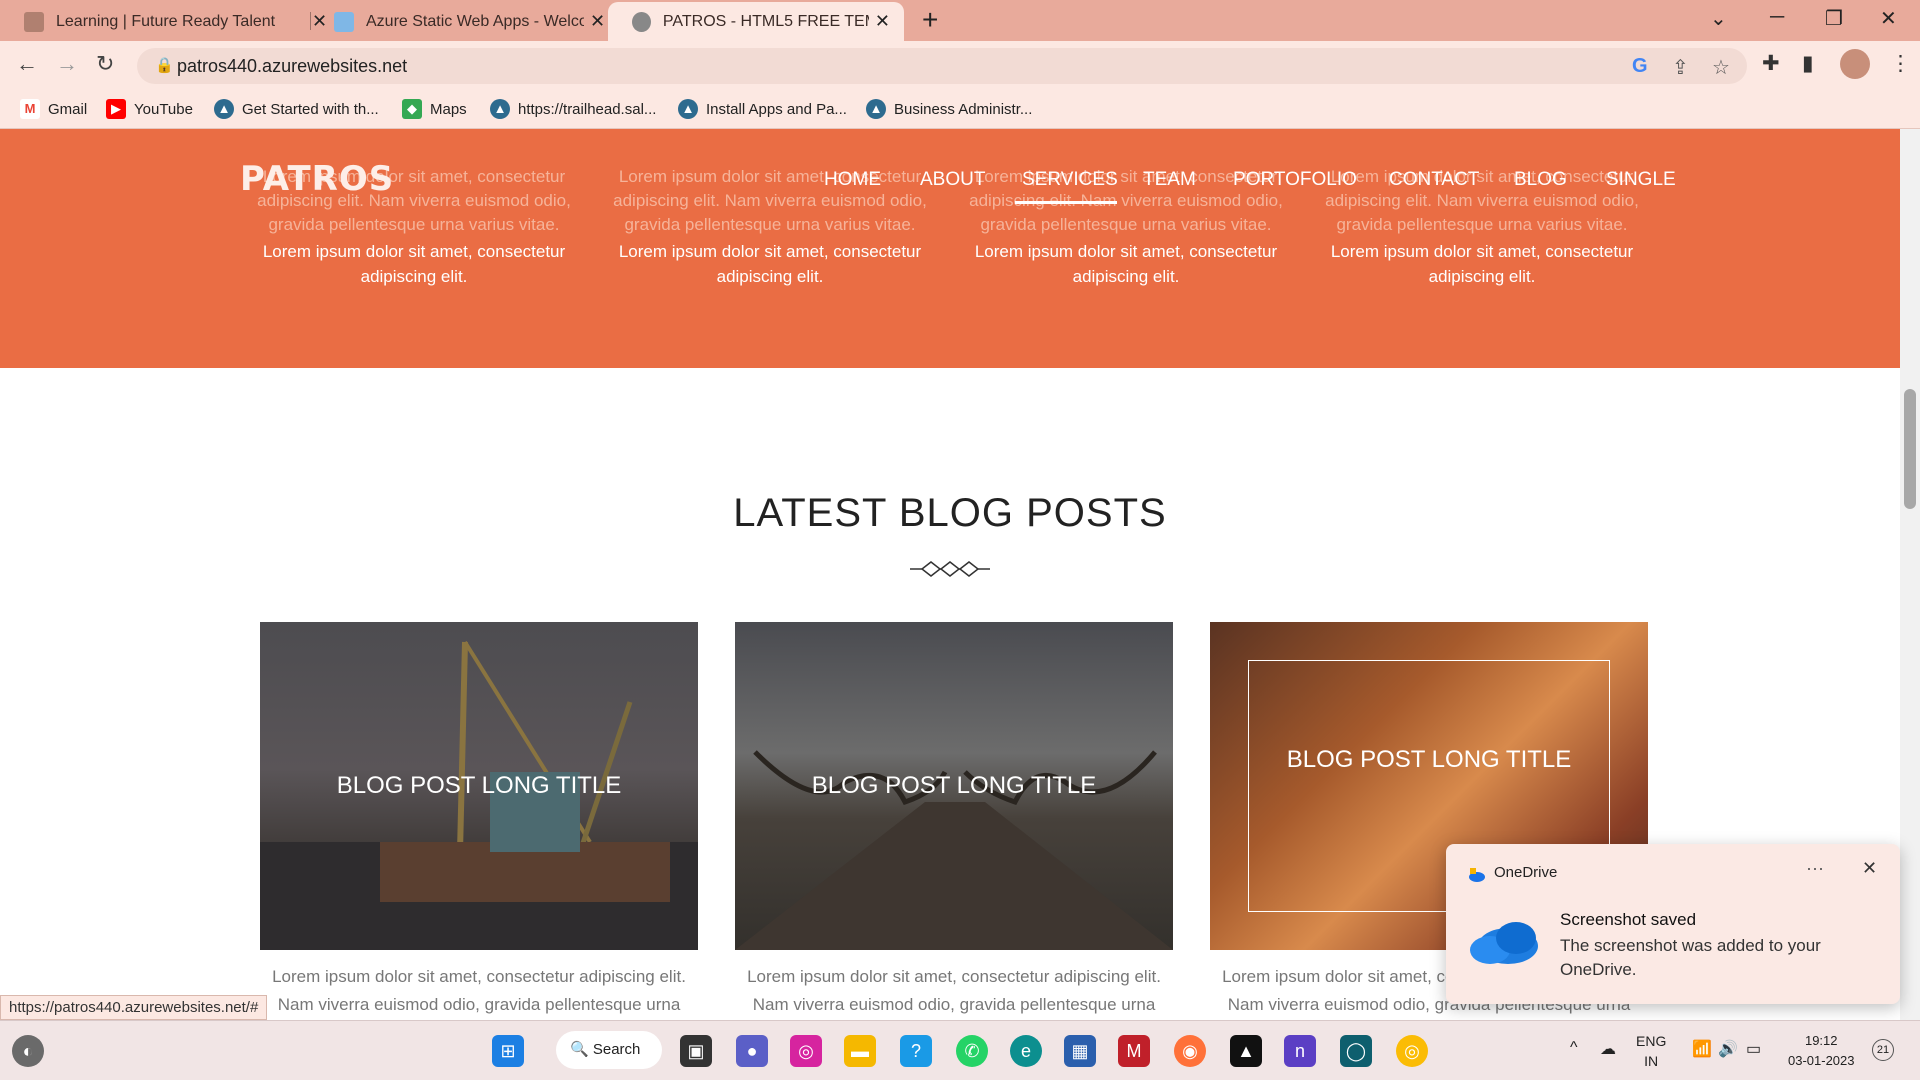 This screenshot has height=1080, width=1920. I want to click on section-divider, so click(950, 569).